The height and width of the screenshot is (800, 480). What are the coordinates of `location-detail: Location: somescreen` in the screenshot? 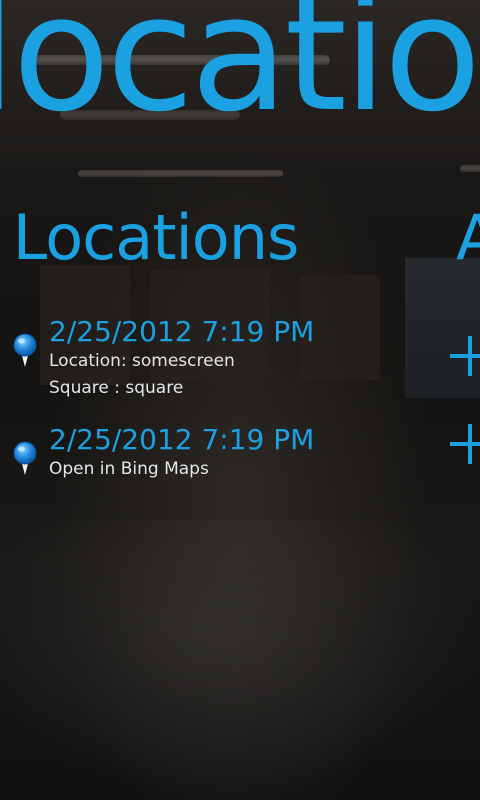 It's located at (142, 361).